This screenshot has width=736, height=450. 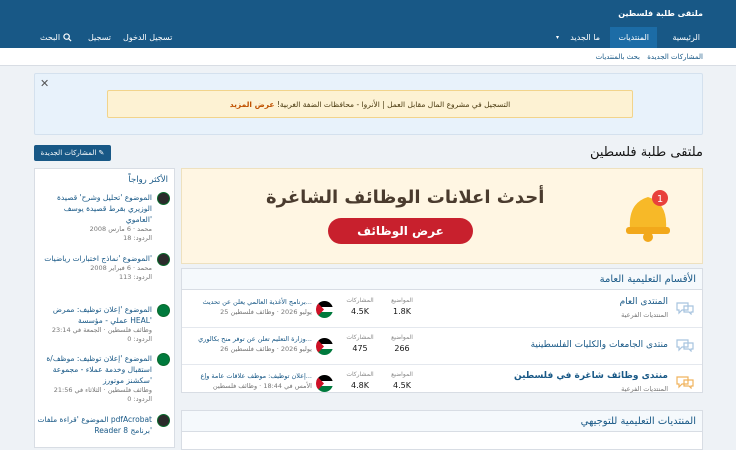 What do you see at coordinates (360, 348) in the screenshot?
I see `posts-count: 475` at bounding box center [360, 348].